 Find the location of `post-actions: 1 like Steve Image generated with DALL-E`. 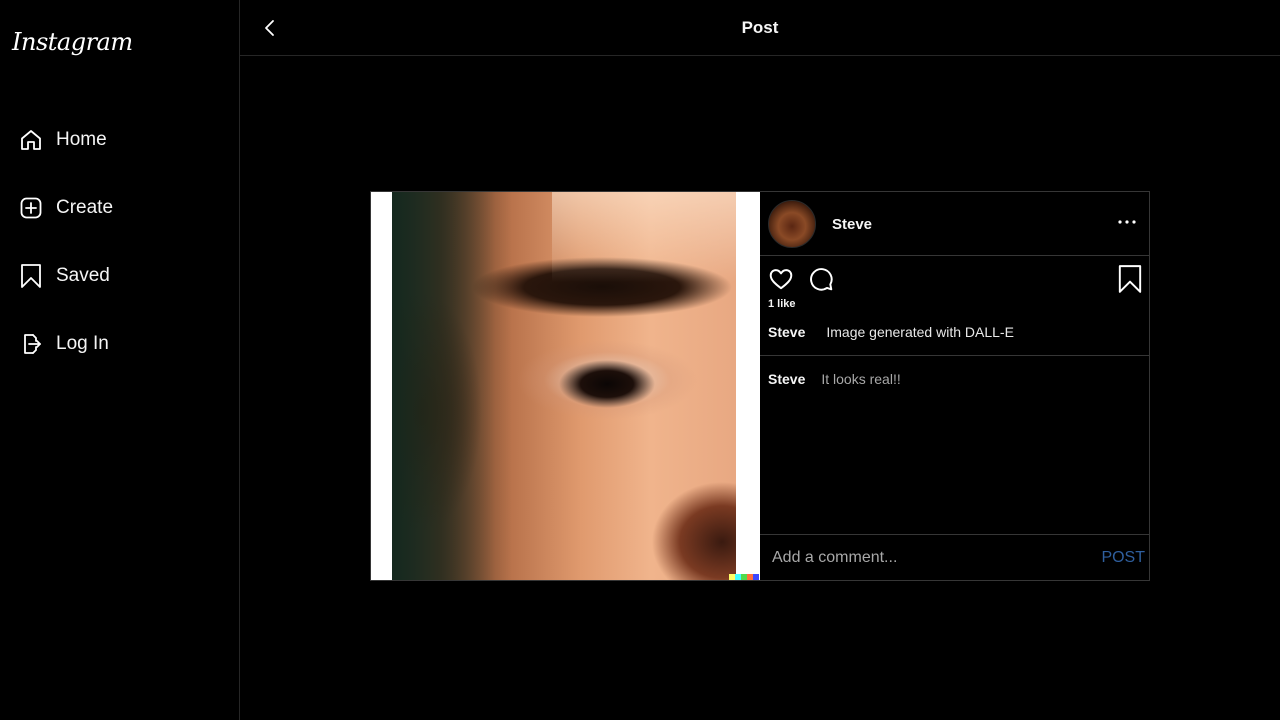

post-actions: 1 like Steve Image generated with DALL-E is located at coordinates (954, 306).